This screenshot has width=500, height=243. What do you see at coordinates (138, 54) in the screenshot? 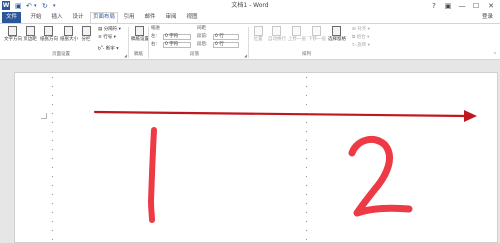
I see `manuscript-group-label: 稿纸` at bounding box center [138, 54].